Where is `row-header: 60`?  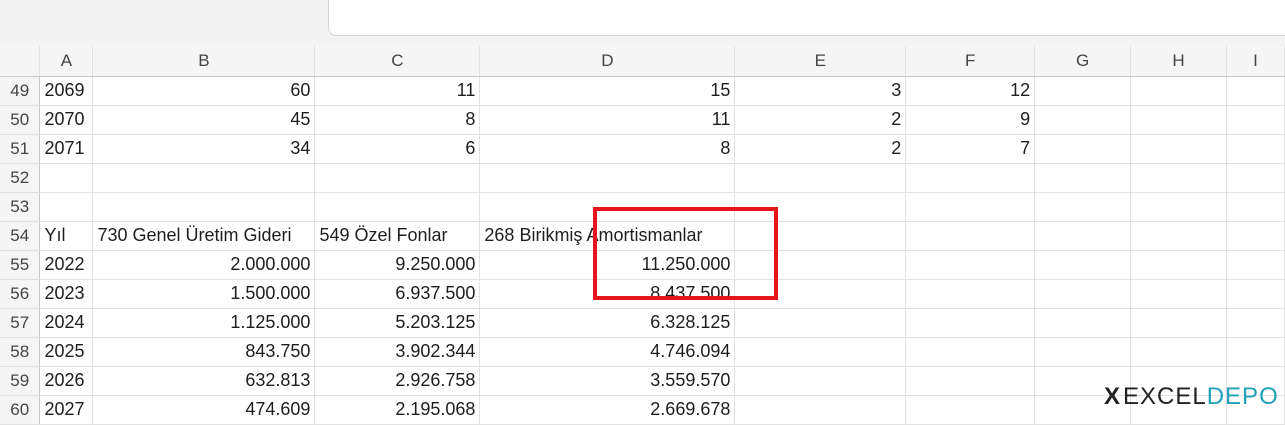
row-header: 60 is located at coordinates (20, 410).